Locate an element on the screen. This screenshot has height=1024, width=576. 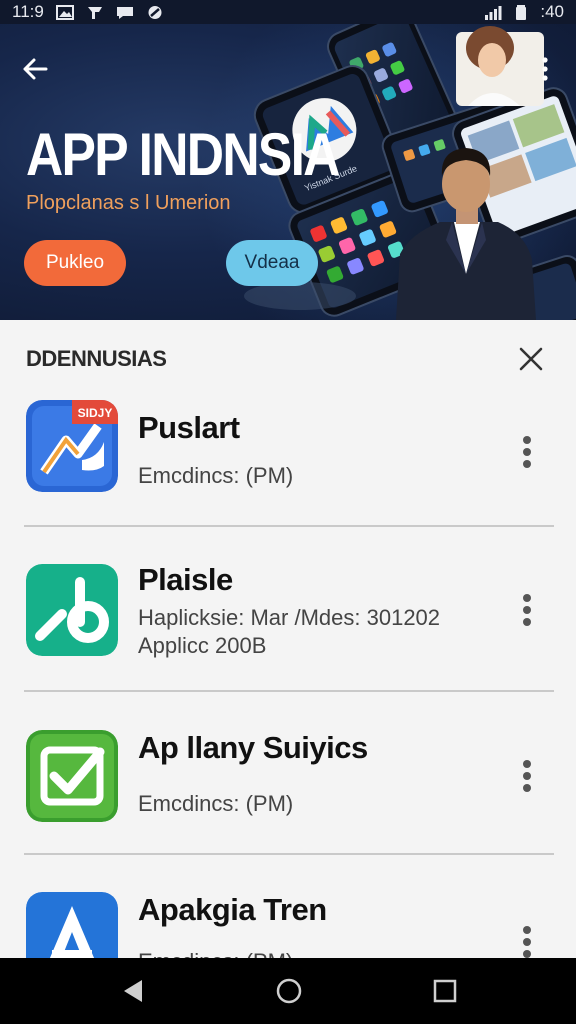
app-list-item: Ap llany Suiyics Emcdincs: (PM) is located at coordinates (288, 785).